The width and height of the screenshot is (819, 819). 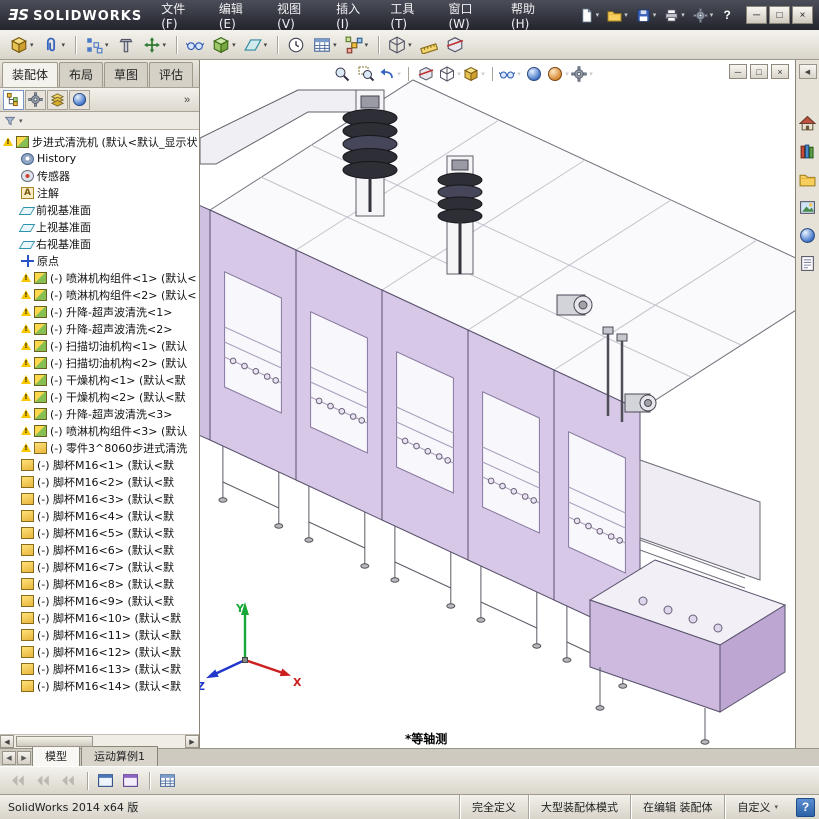 What do you see at coordinates (325, 45) in the screenshot?
I see `bill-of-materials-button` at bounding box center [325, 45].